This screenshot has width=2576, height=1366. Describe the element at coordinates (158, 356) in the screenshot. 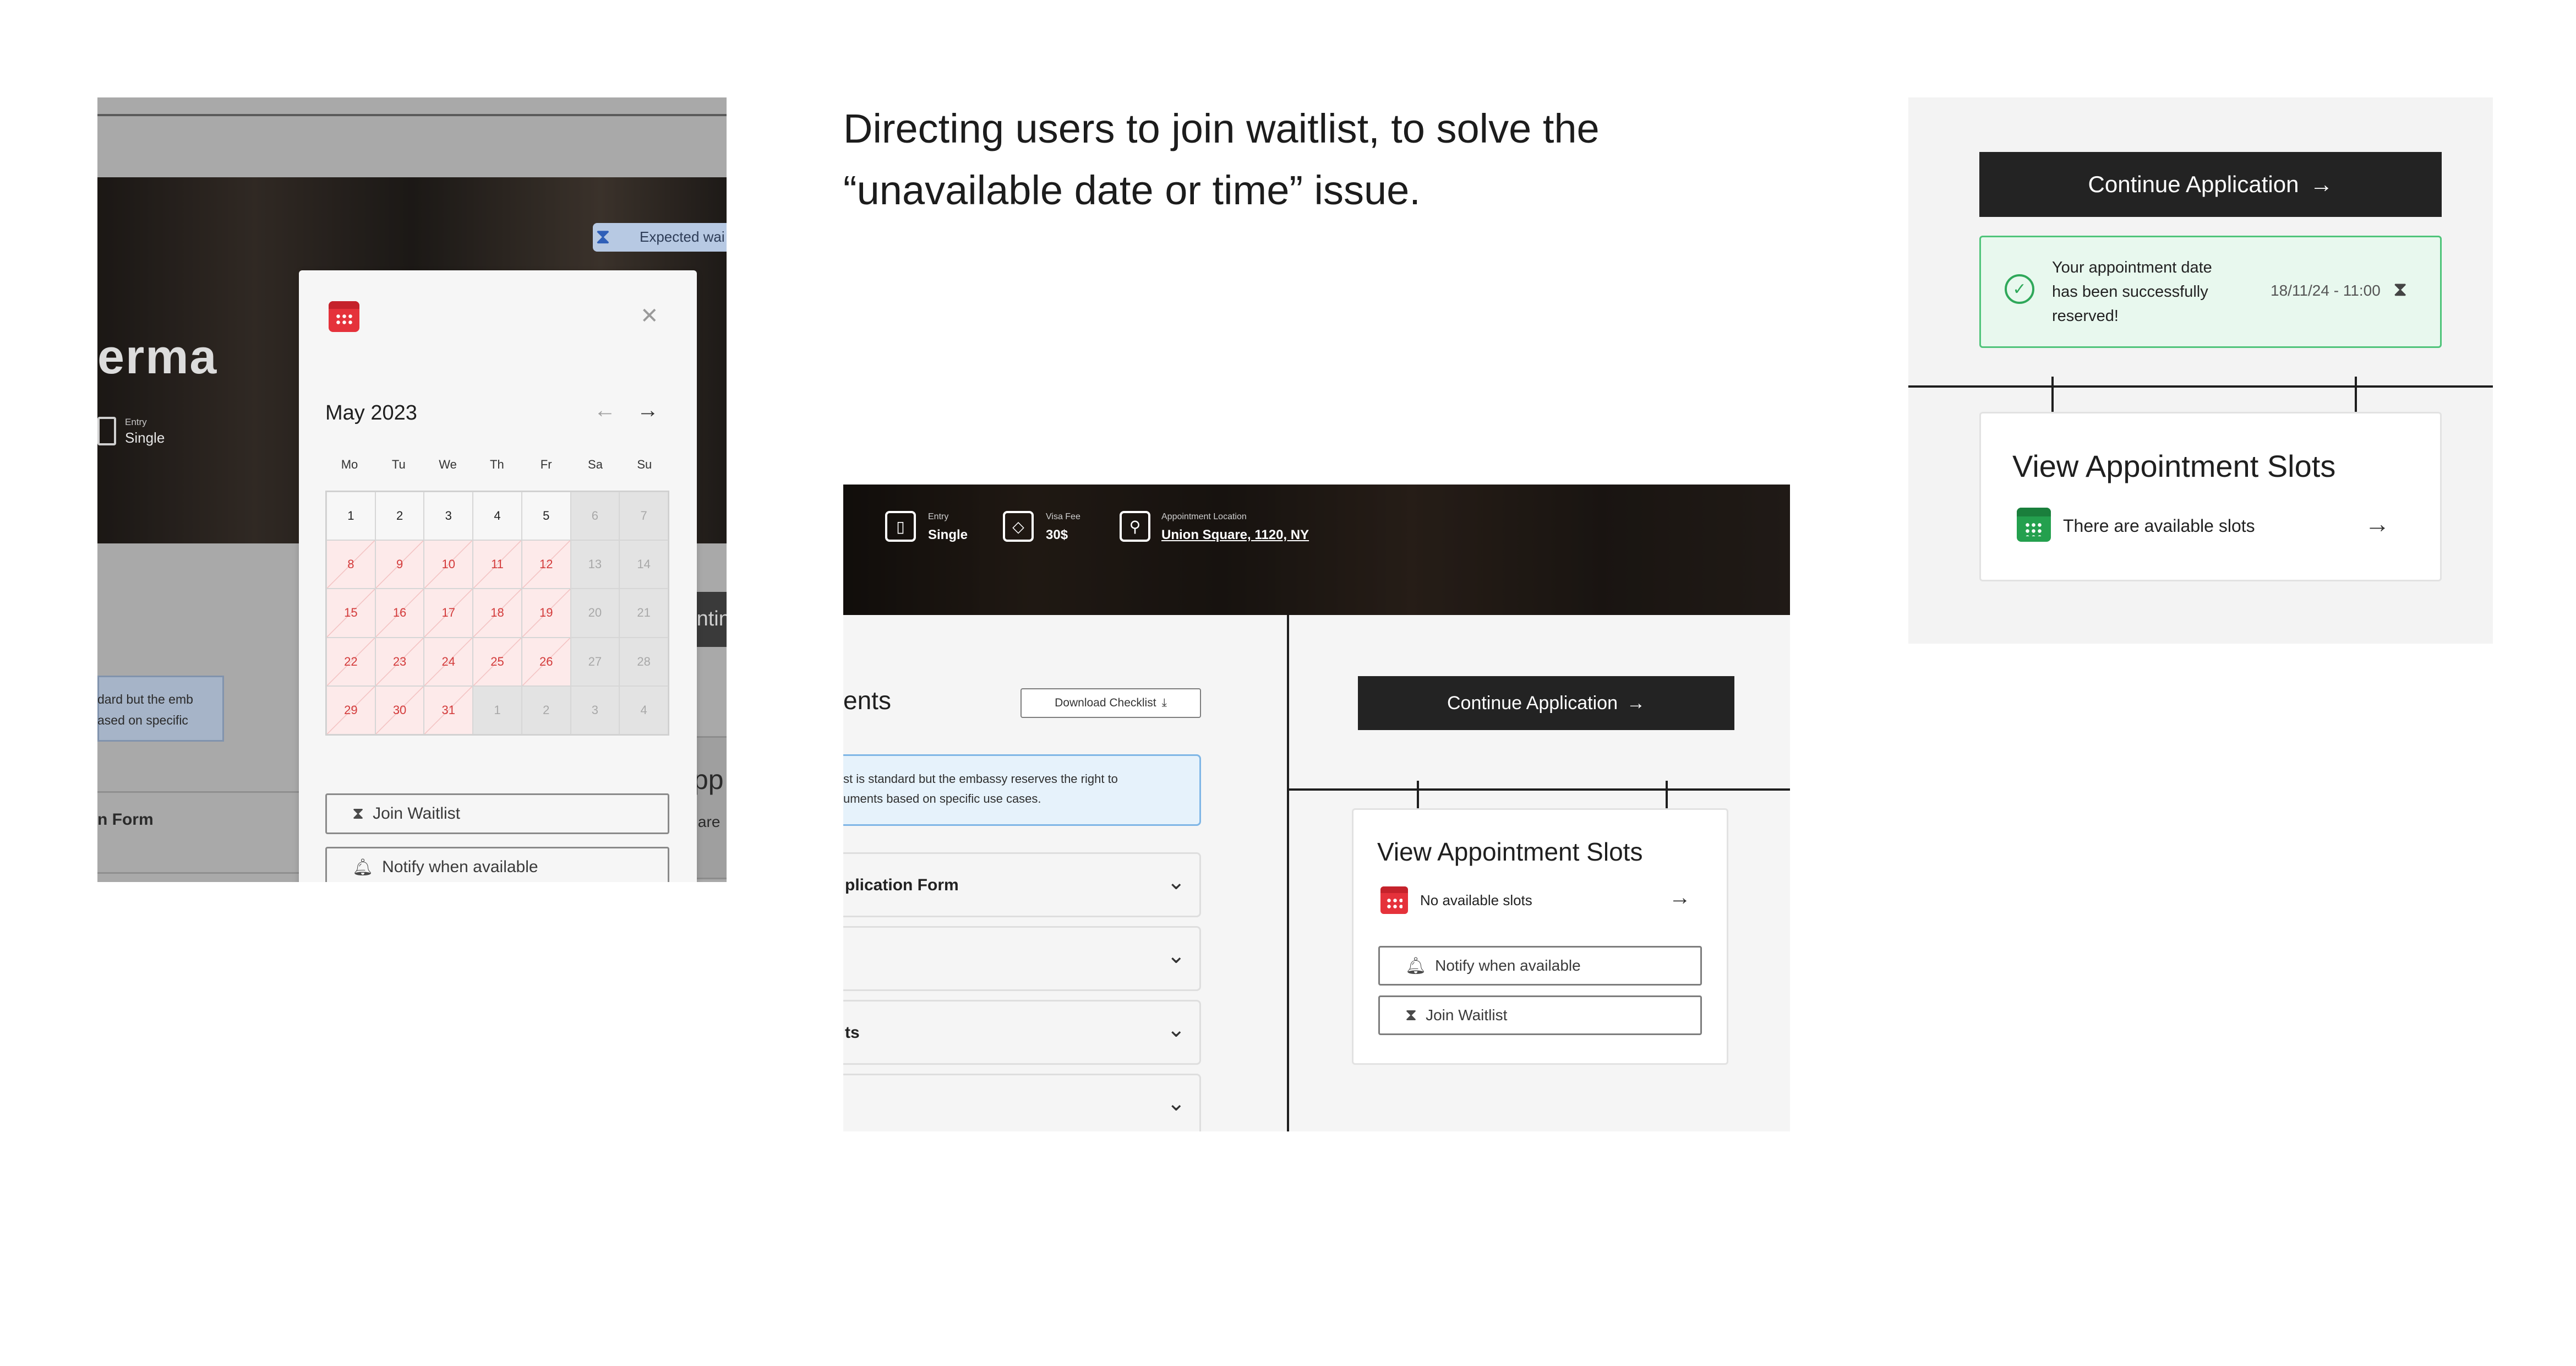

I see `hero-title: erma` at that location.